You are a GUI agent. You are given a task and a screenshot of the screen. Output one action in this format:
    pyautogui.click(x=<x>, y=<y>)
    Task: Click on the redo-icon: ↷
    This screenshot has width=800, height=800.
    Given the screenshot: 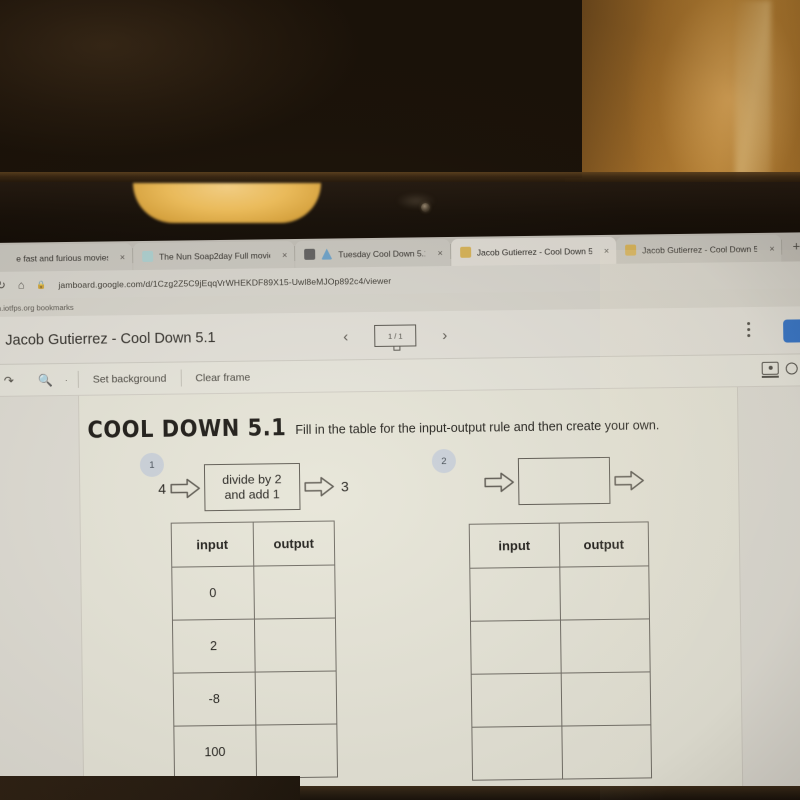 What is the action you would take?
    pyautogui.click(x=13, y=380)
    